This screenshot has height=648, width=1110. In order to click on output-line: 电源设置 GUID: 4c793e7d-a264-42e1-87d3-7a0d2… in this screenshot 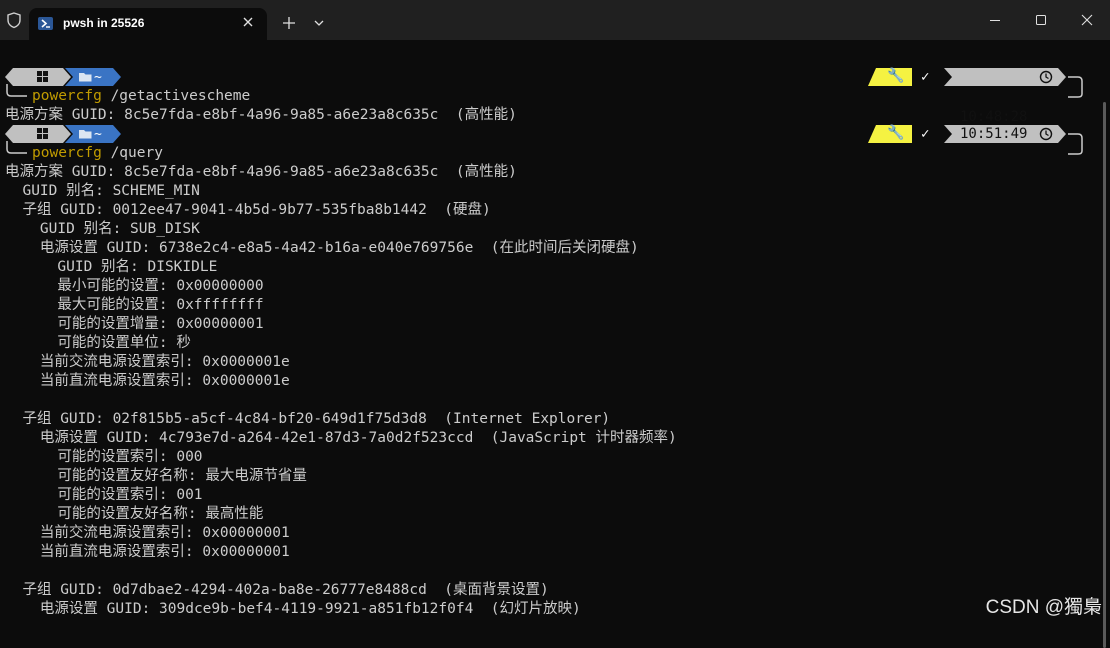, I will do `click(341, 438)`.